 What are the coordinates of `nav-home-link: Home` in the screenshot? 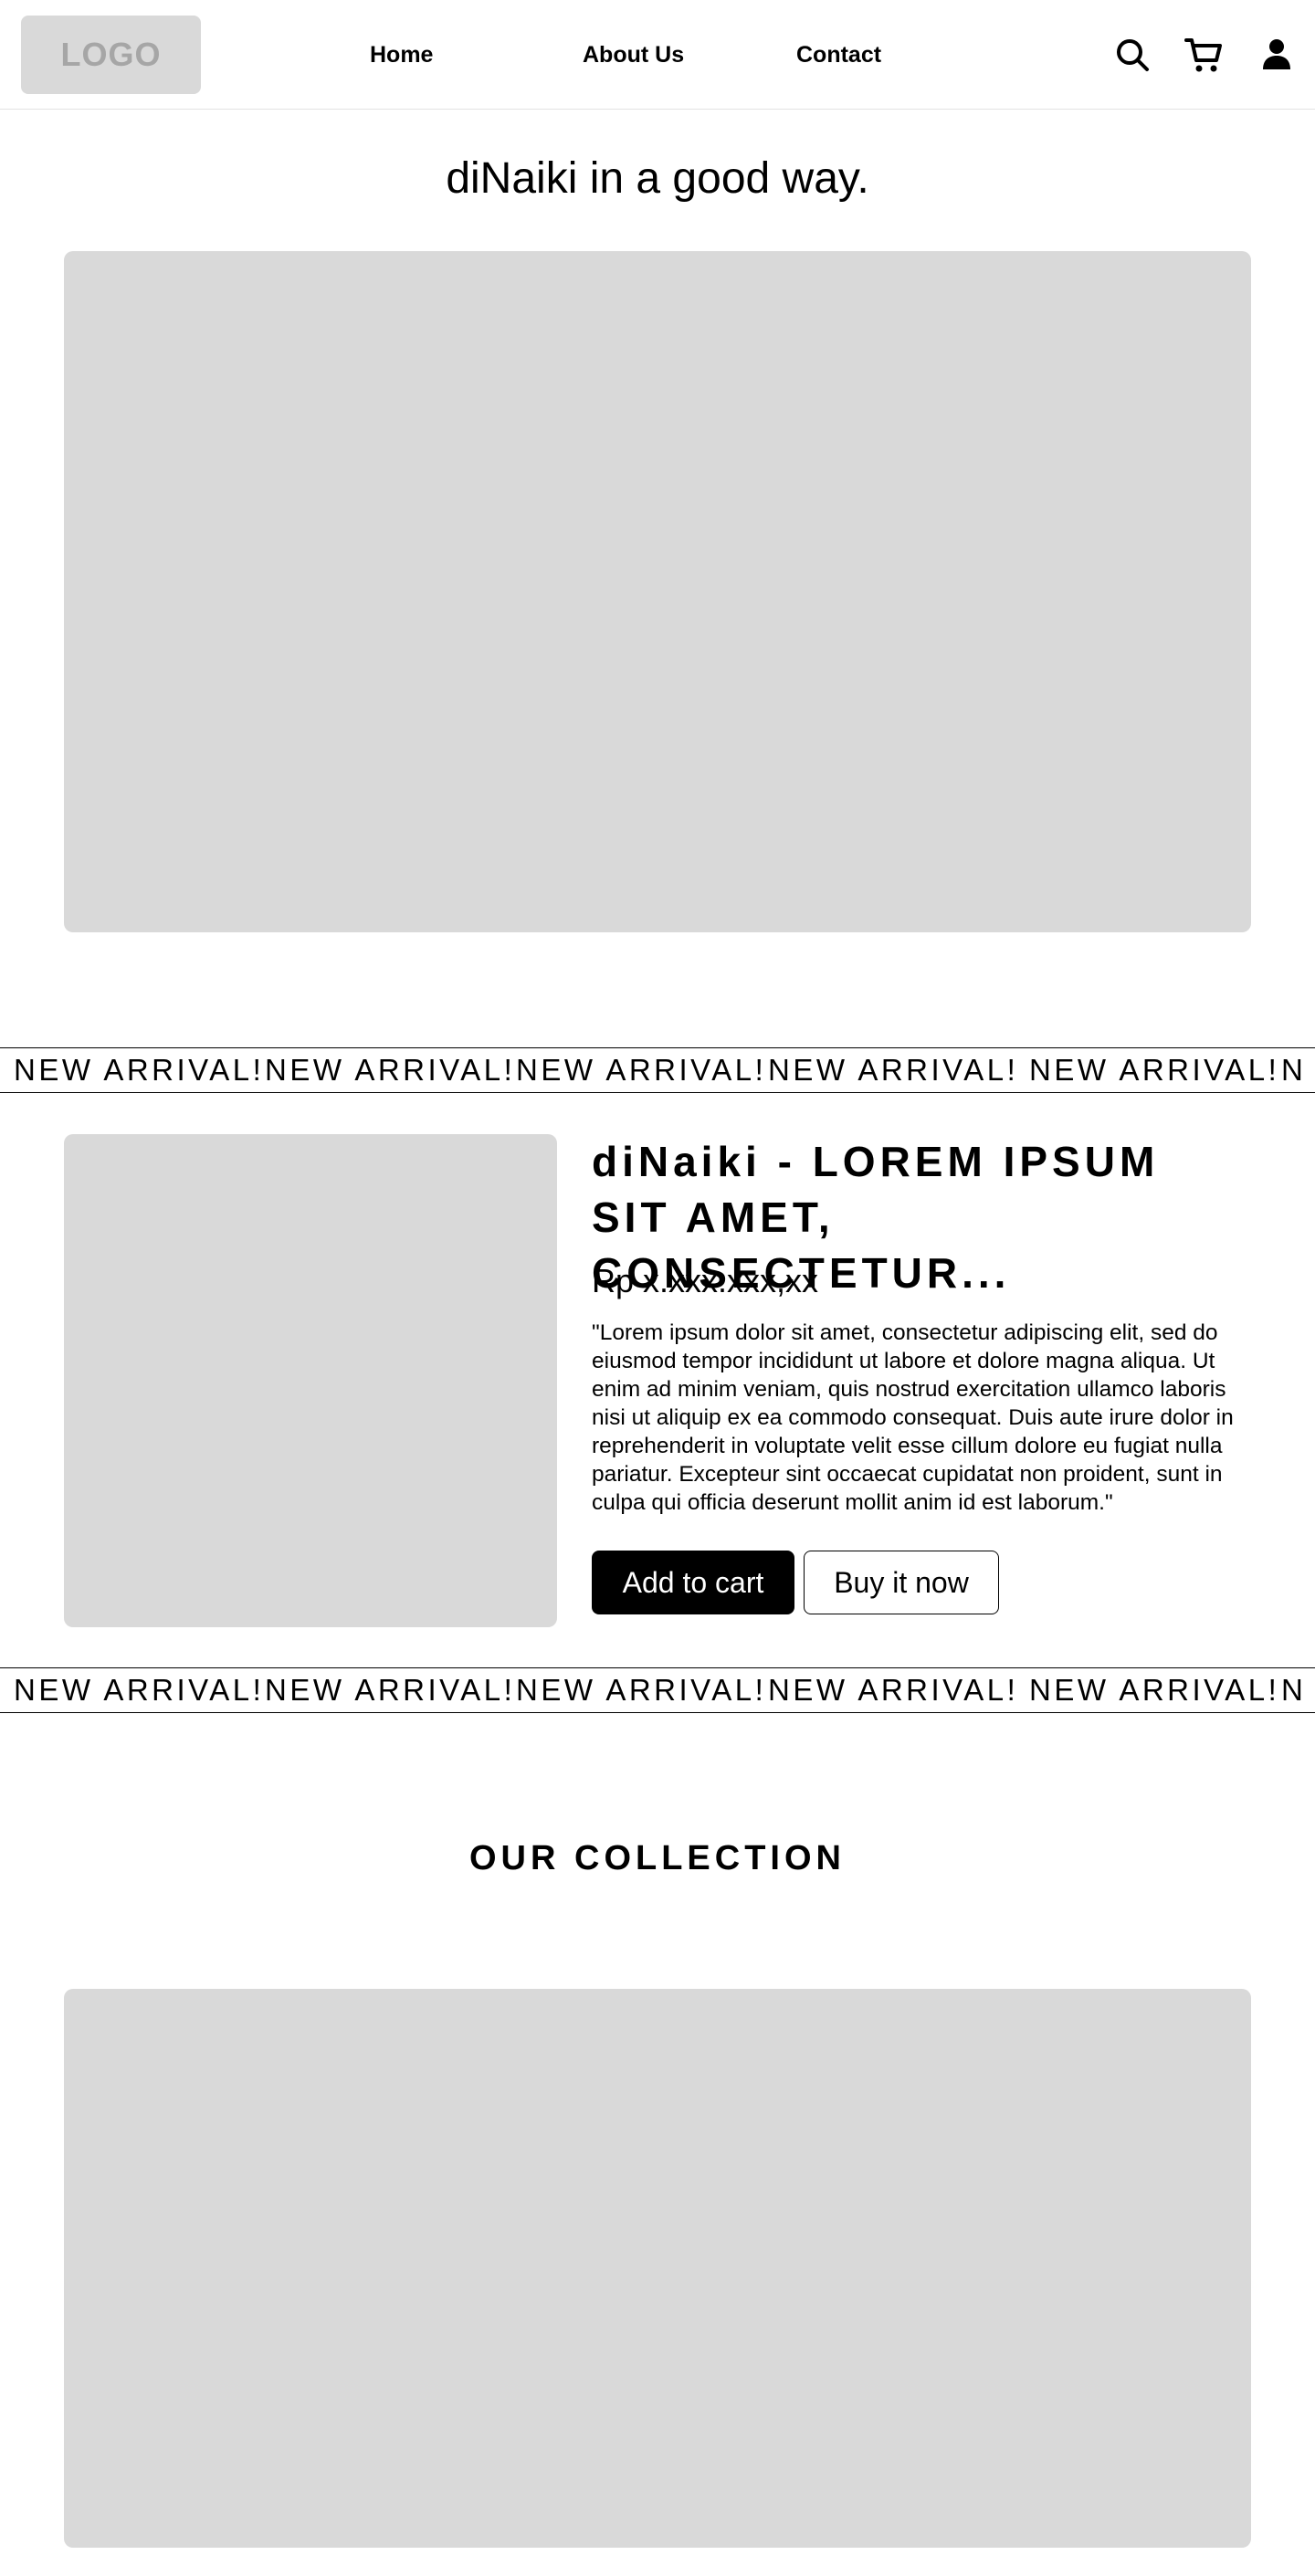 It's located at (401, 54).